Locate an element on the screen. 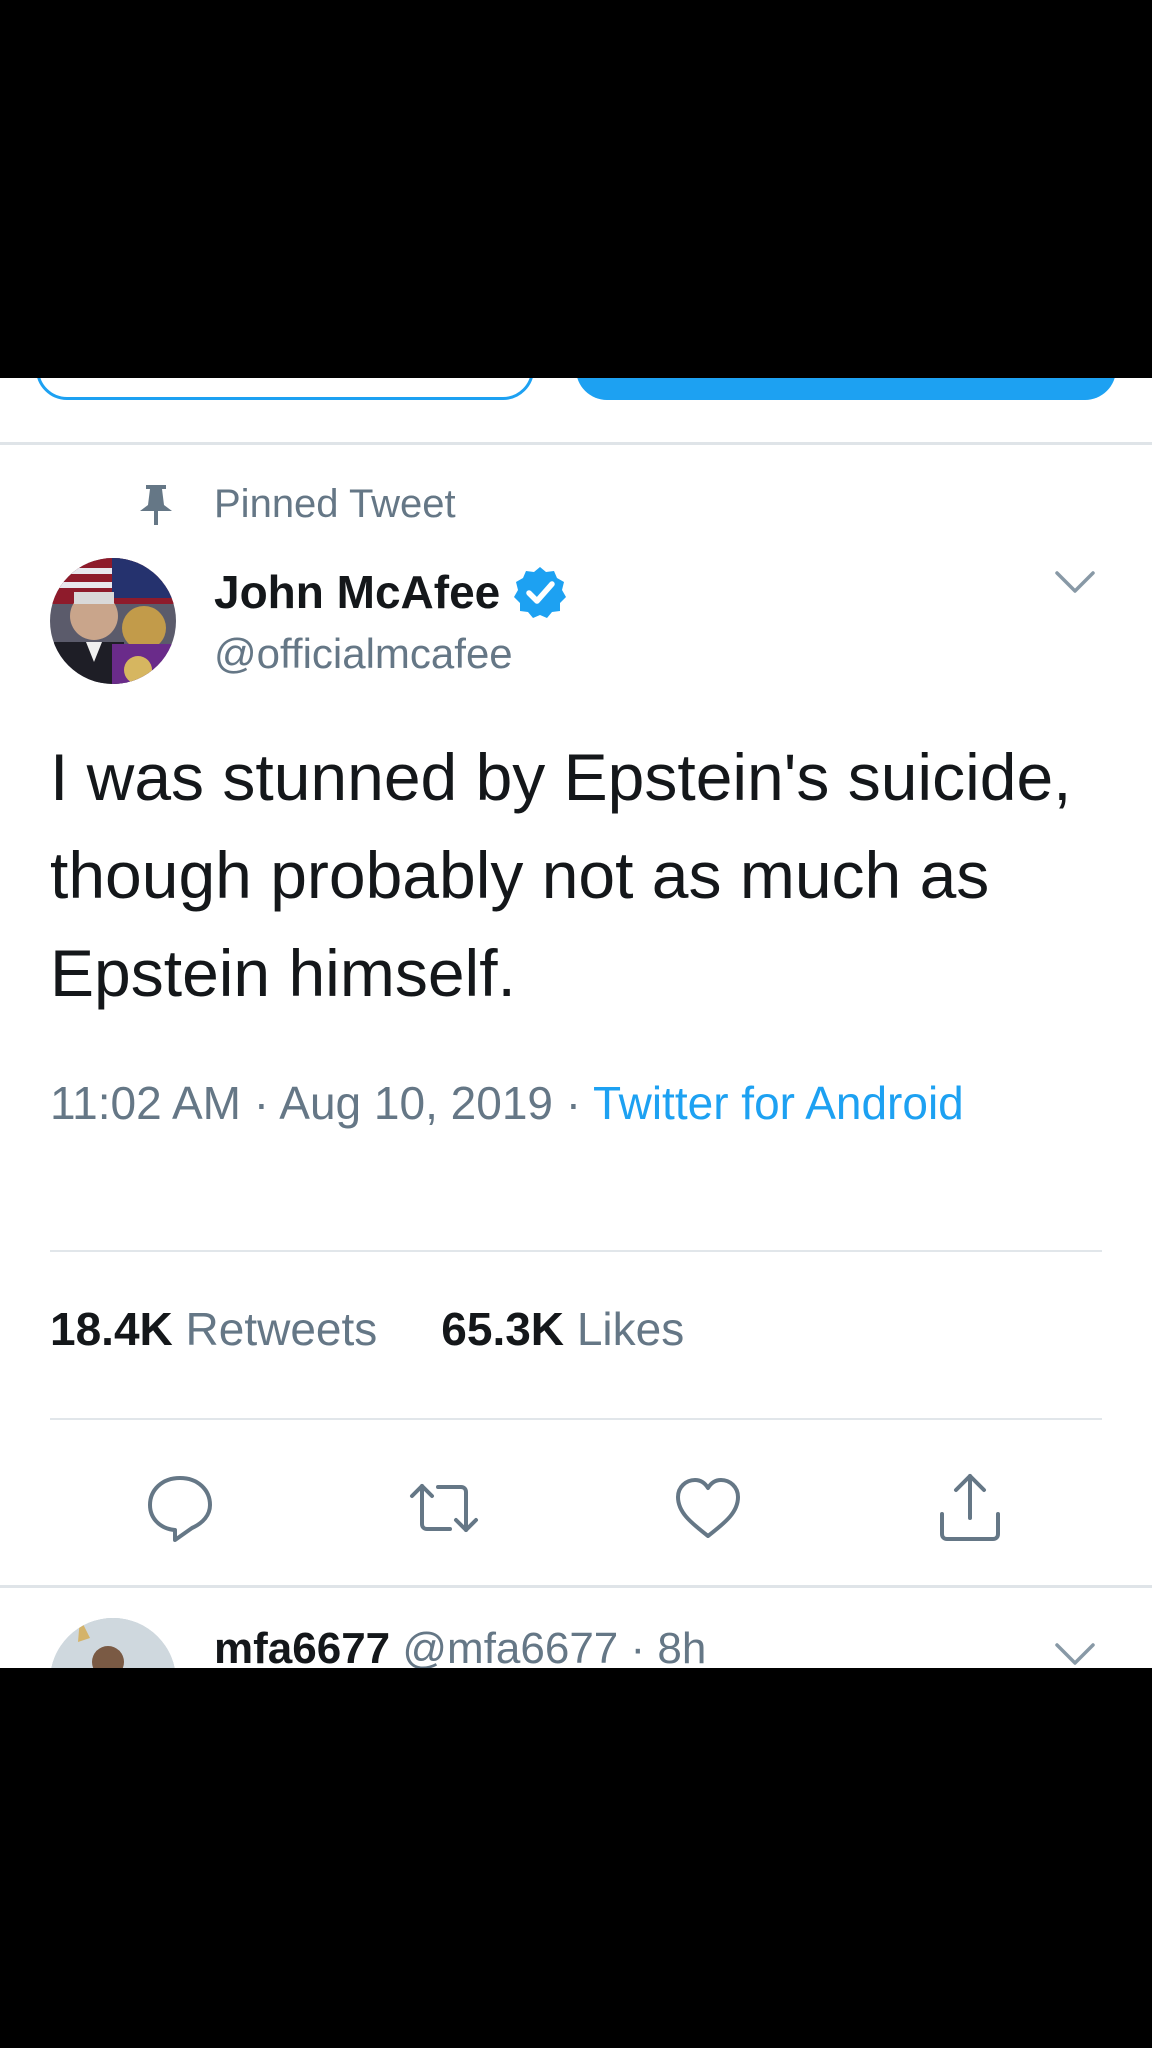 The width and height of the screenshot is (1152, 2048). pinned-tweet-header: Pinned Tweet is located at coordinates (297, 504).